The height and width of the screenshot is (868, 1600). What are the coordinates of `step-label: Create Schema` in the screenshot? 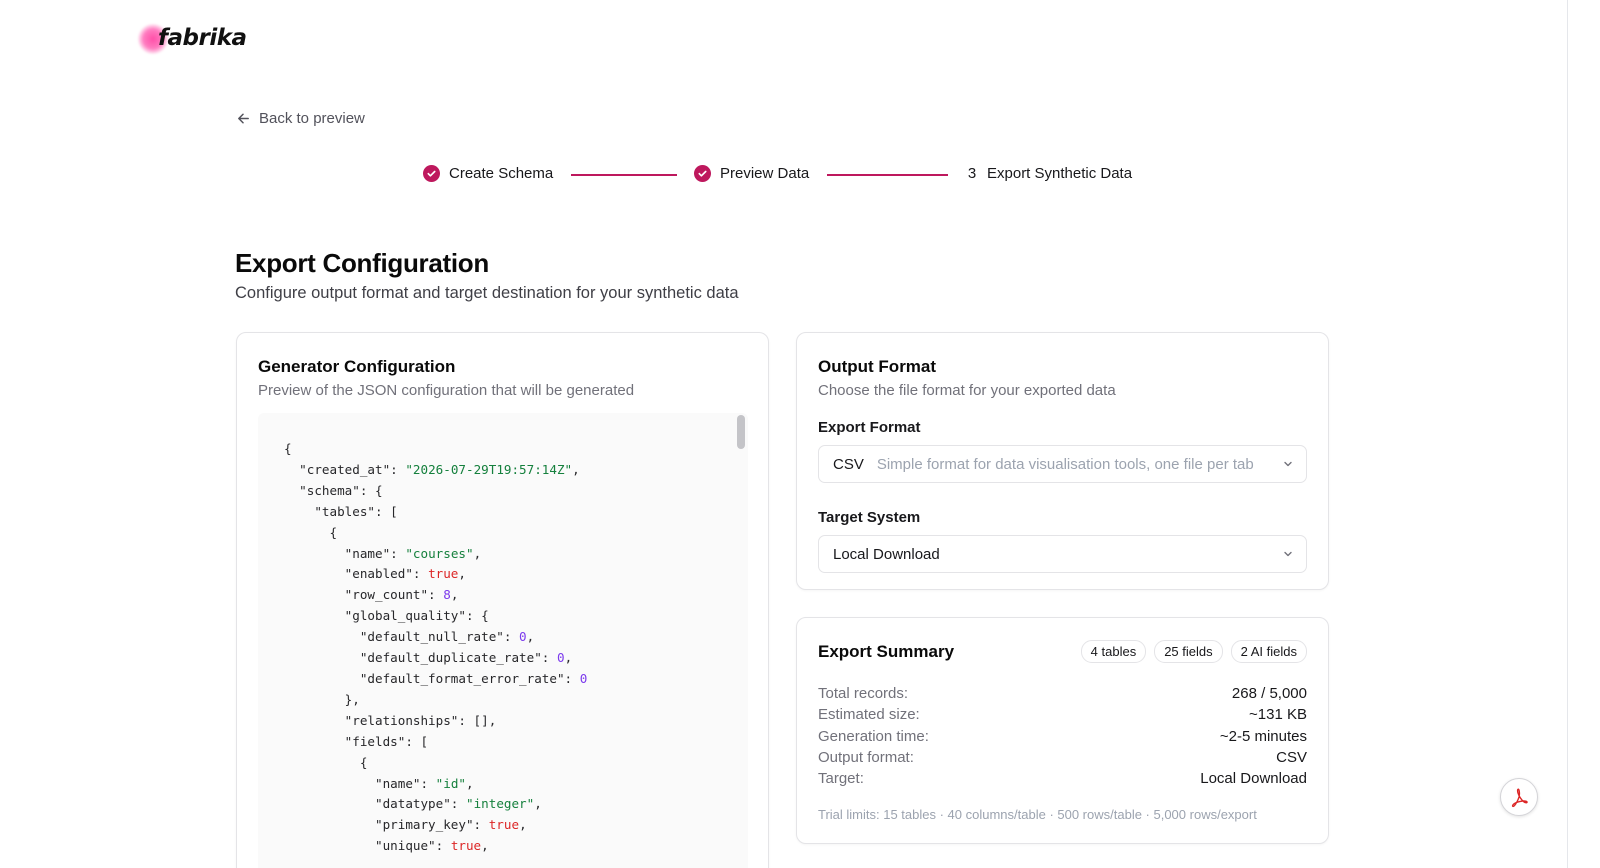 It's located at (501, 173).